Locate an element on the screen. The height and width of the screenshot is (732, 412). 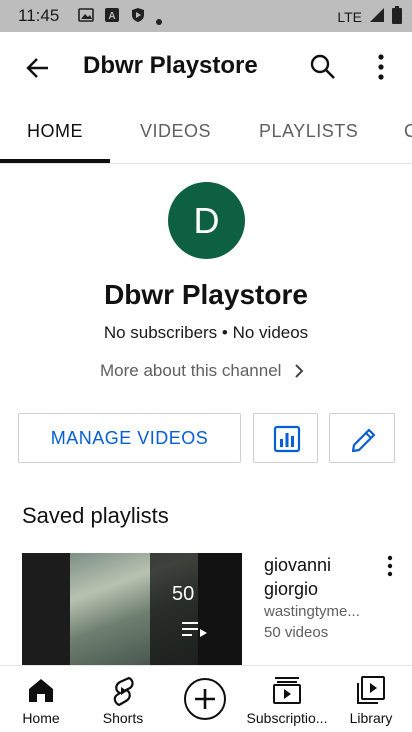
more-about-label: More about this channel is located at coordinates (191, 370).